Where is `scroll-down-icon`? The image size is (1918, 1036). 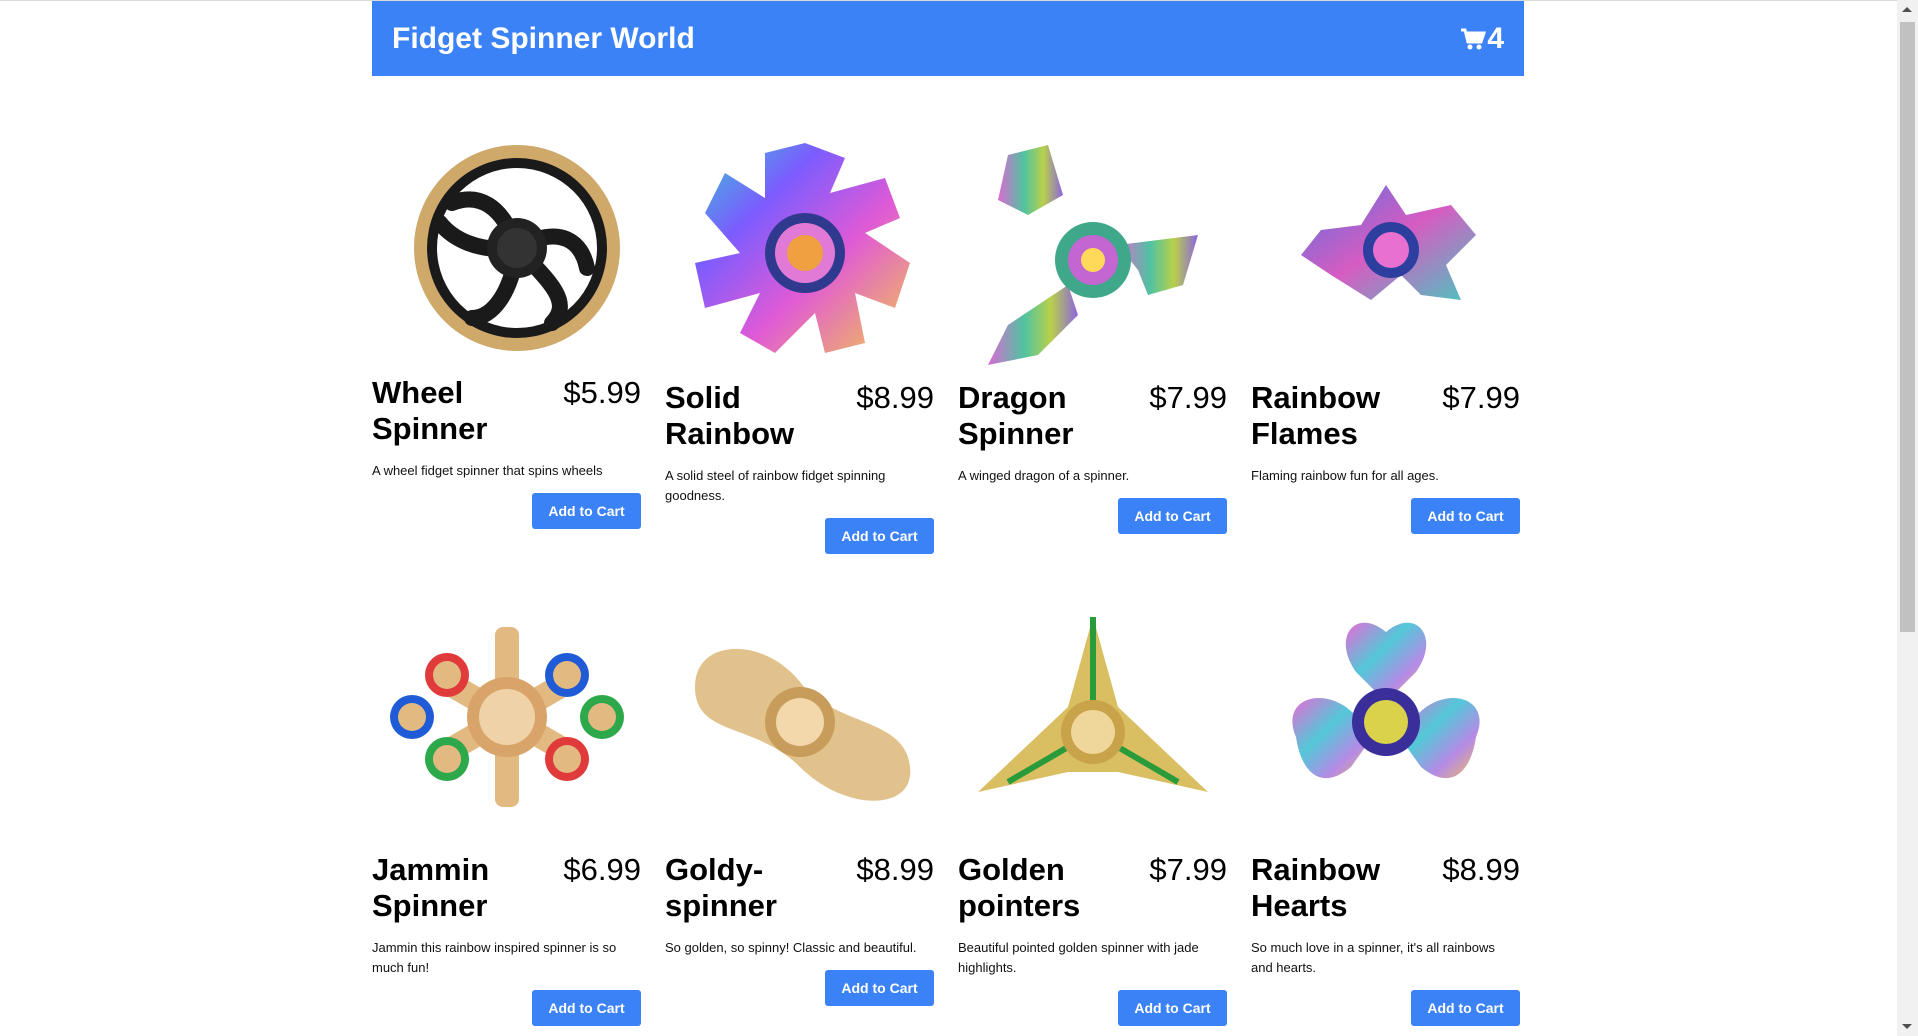 scroll-down-icon is located at coordinates (1907, 1026).